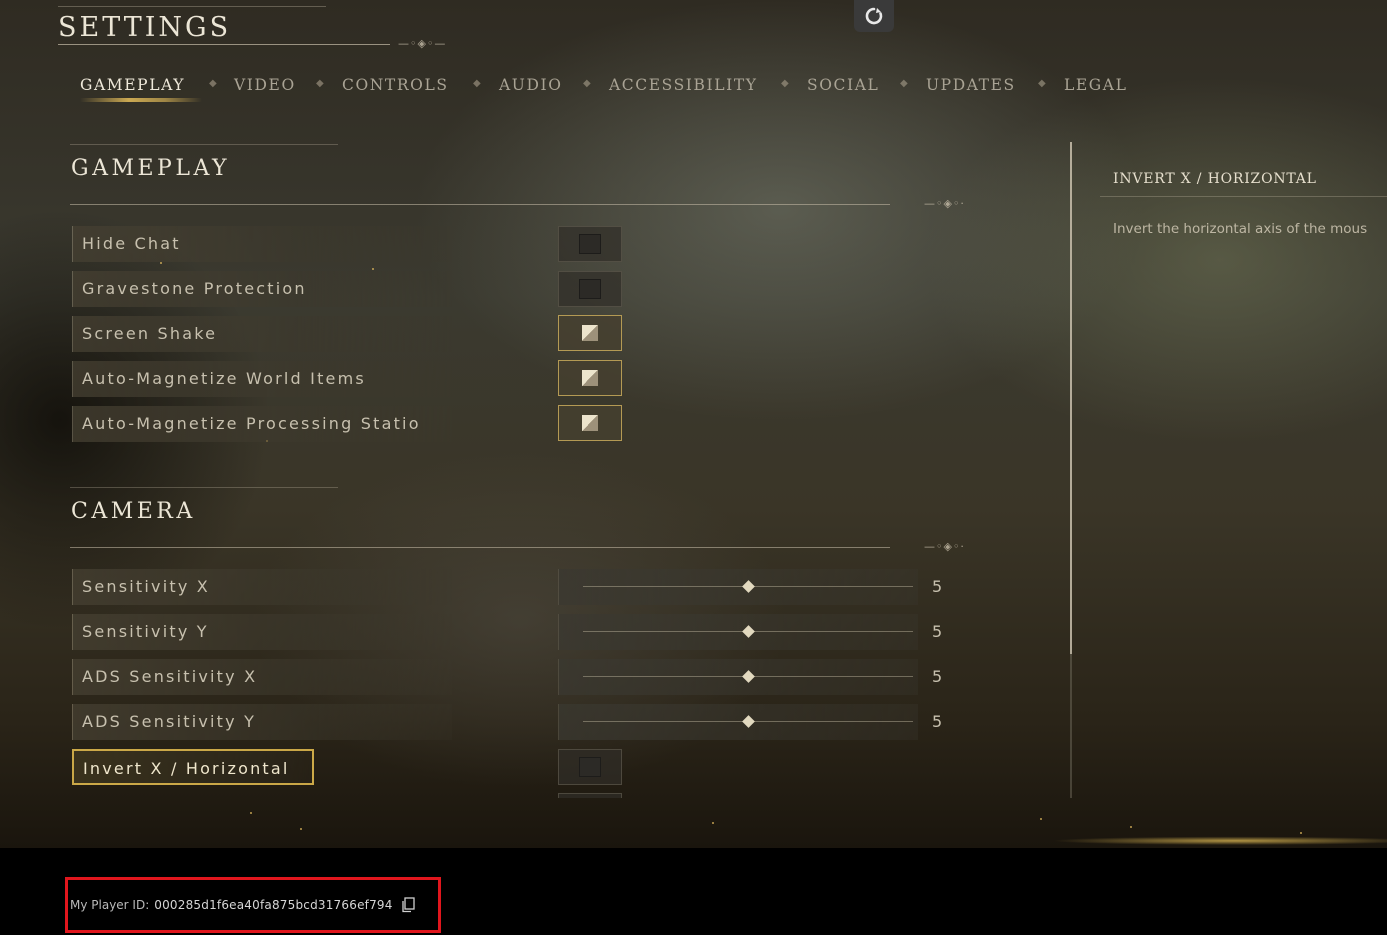 This screenshot has width=1387, height=935. I want to click on tab-social: SOCIAL, so click(843, 85).